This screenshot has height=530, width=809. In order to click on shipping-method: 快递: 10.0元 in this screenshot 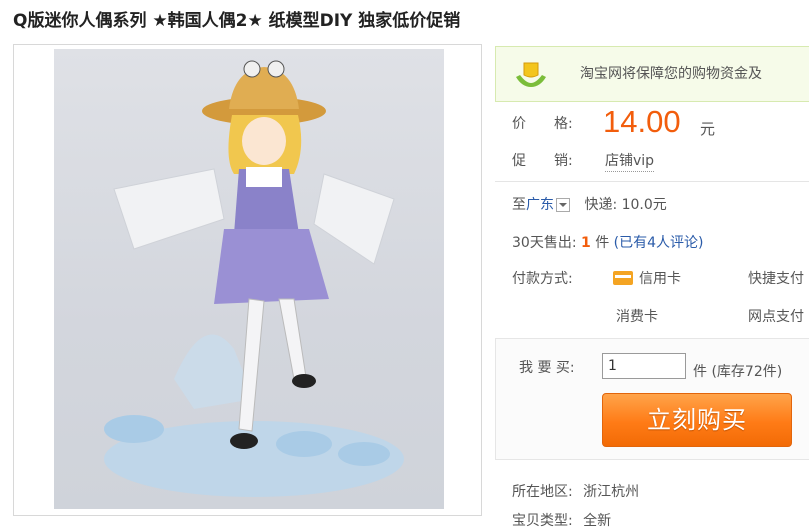, I will do `click(625, 205)`.